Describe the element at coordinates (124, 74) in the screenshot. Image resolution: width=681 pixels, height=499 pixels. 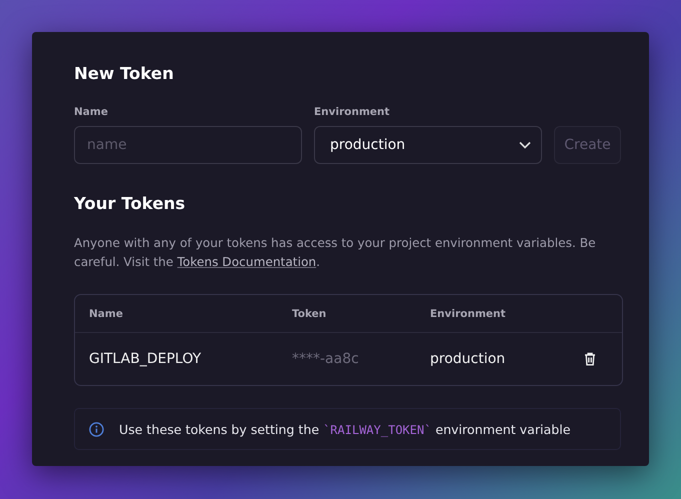
I see `section-title: New Token` at that location.